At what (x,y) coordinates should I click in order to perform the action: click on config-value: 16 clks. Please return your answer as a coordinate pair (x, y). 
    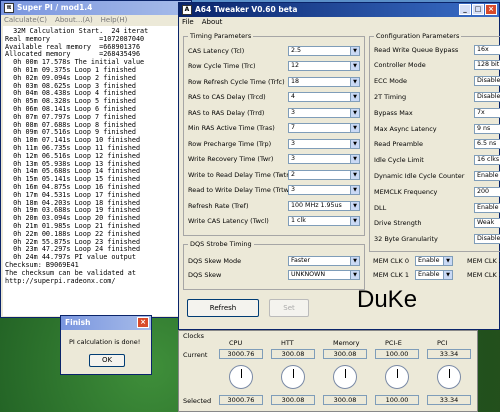
    Looking at the image, I should click on (488, 160).